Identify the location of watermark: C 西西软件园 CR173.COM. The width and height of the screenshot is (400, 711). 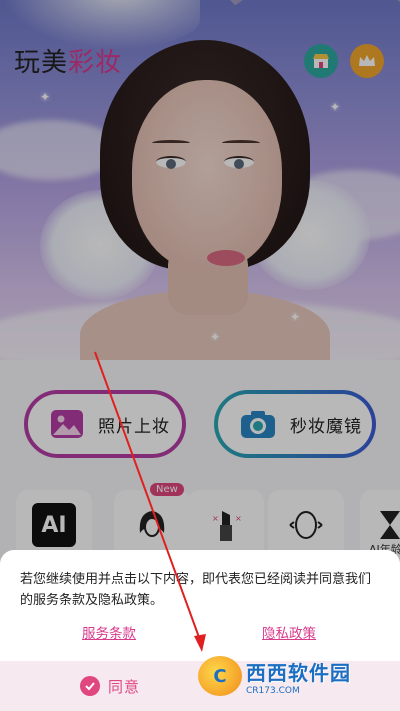
(293, 676).